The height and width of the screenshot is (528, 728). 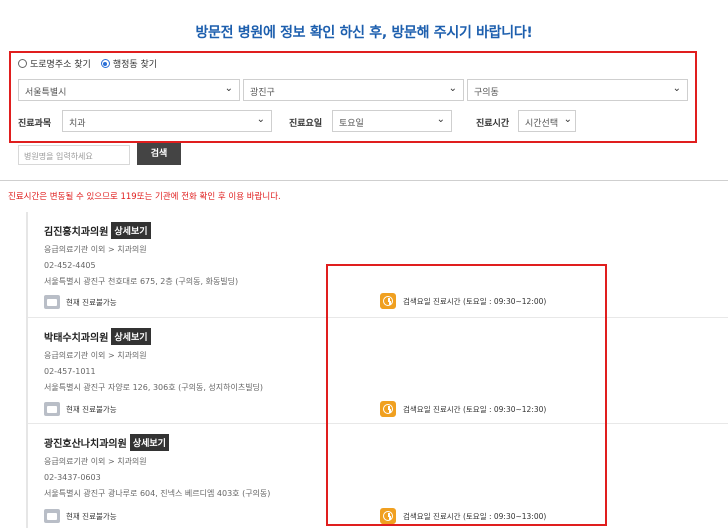 What do you see at coordinates (135, 63) in the screenshot?
I see `radio-admin-label: 행정동 찾기` at bounding box center [135, 63].